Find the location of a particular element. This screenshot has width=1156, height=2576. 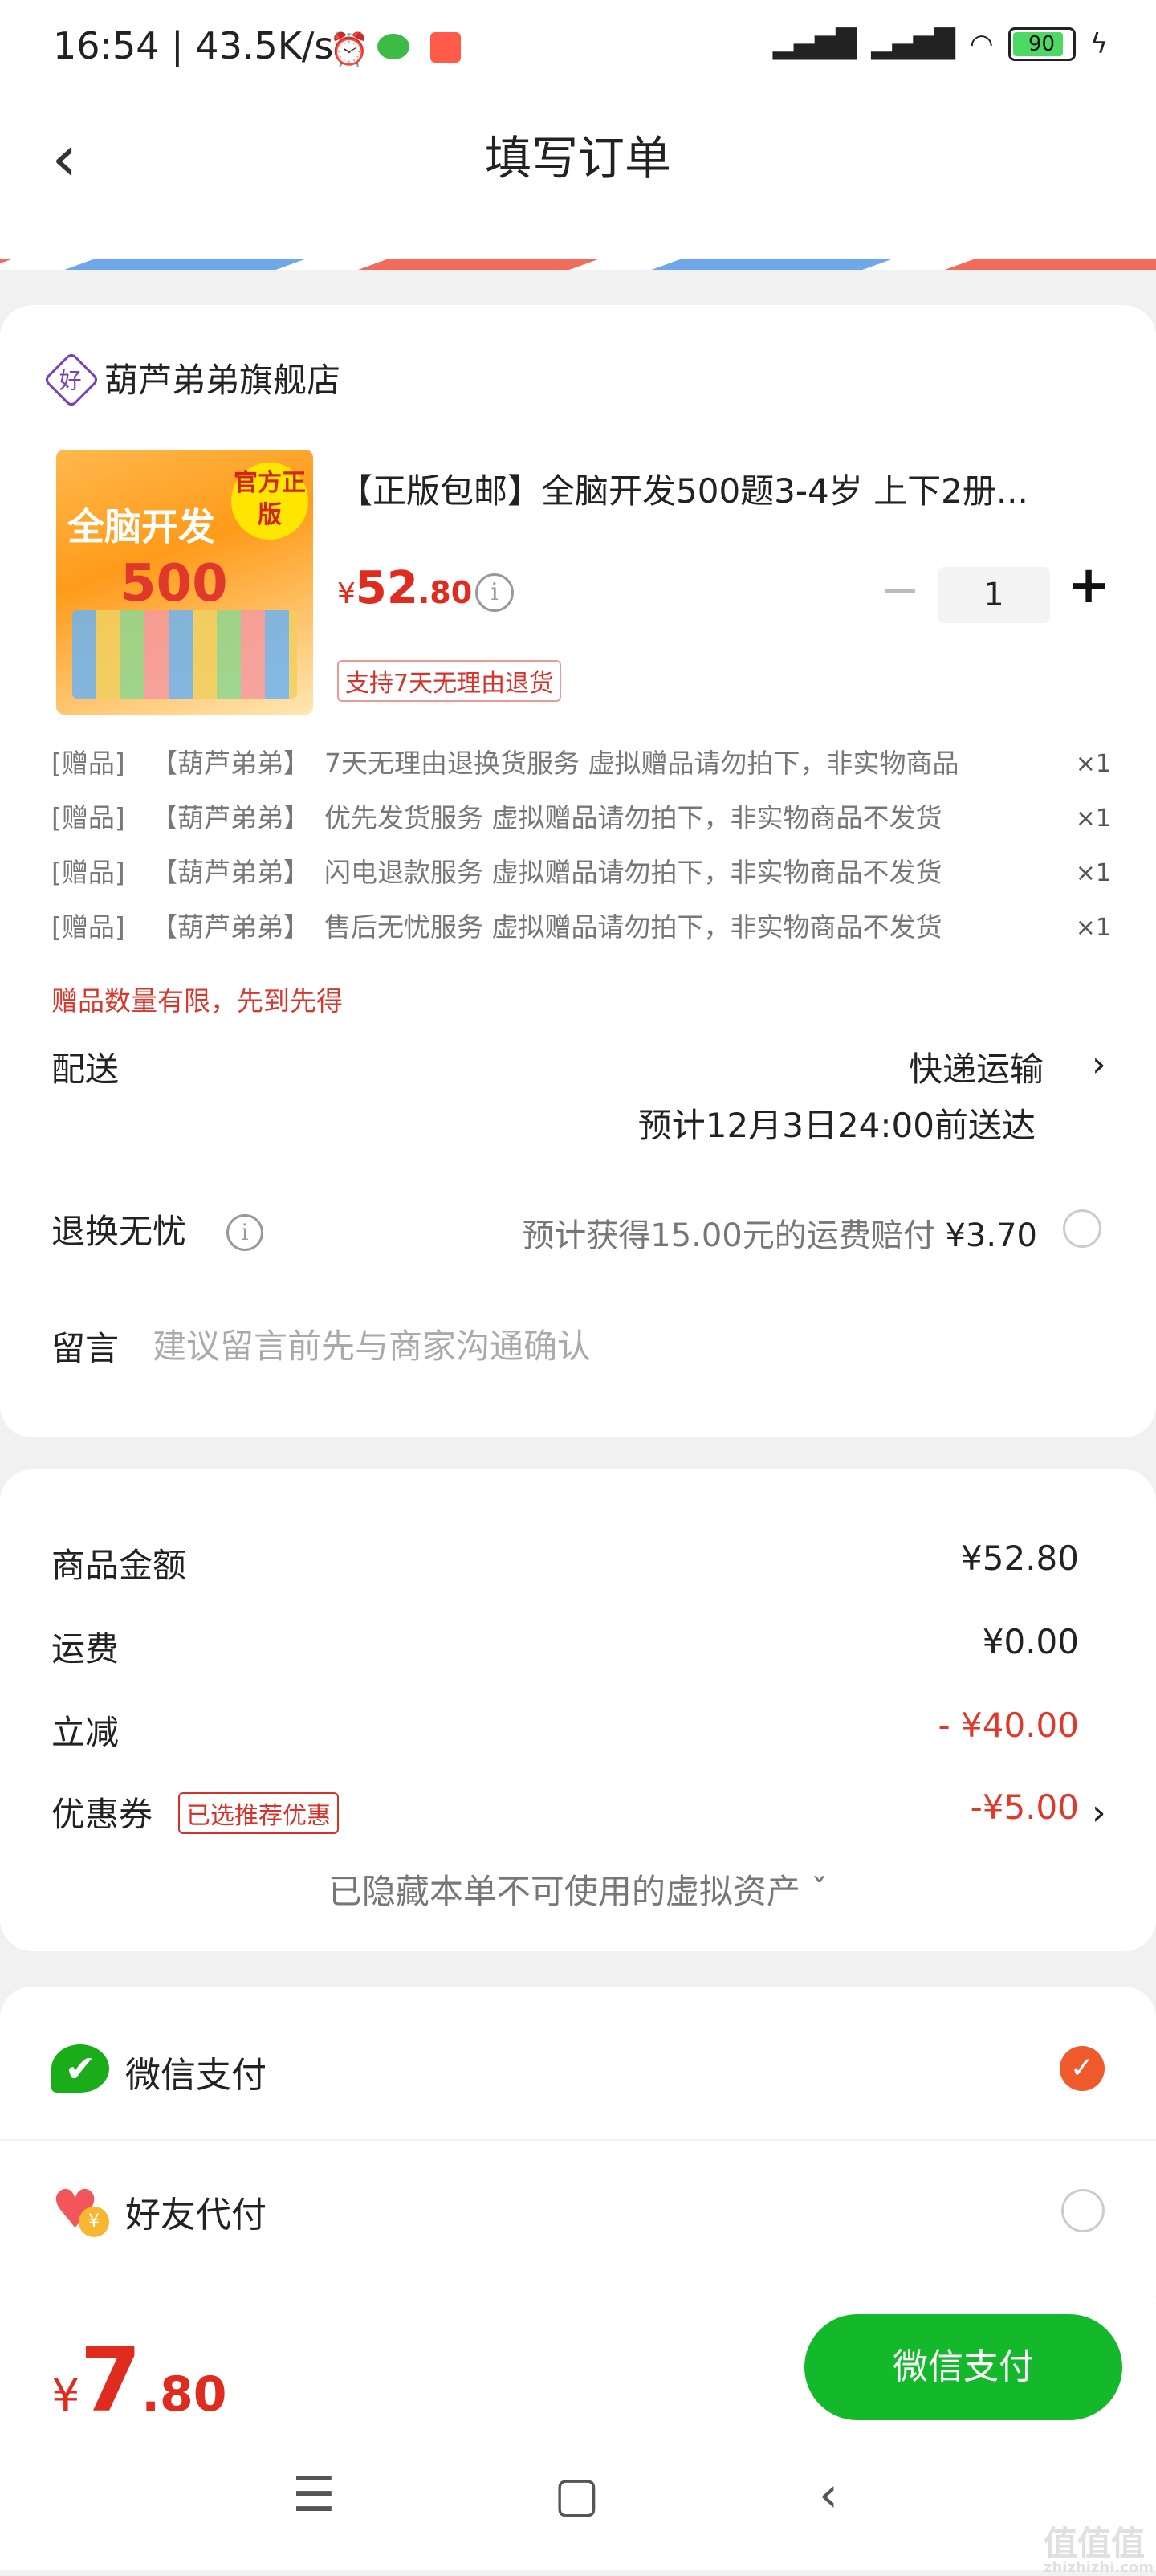

nav-bar: ‹ 填写订单 is located at coordinates (578, 156).